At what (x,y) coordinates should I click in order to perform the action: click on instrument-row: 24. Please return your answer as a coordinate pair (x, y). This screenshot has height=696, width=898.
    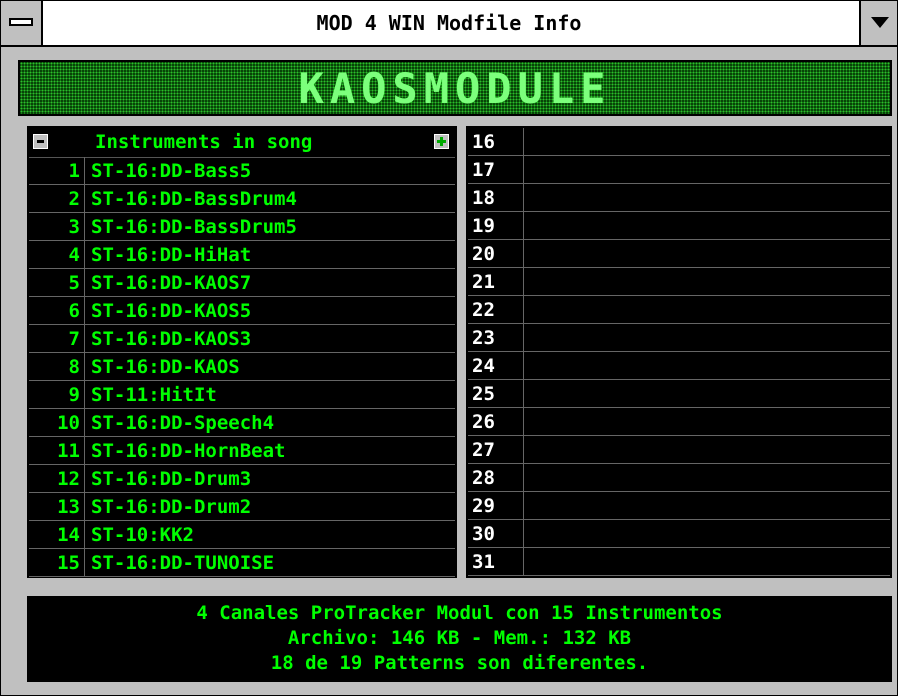
    Looking at the image, I should click on (679, 366).